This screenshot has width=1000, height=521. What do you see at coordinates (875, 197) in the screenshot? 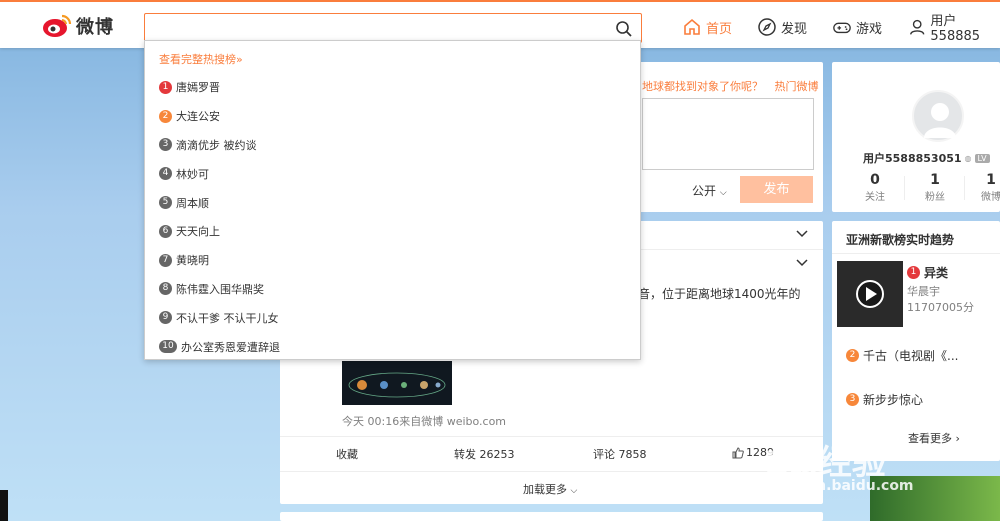
I see `following-label: 关注` at bounding box center [875, 197].